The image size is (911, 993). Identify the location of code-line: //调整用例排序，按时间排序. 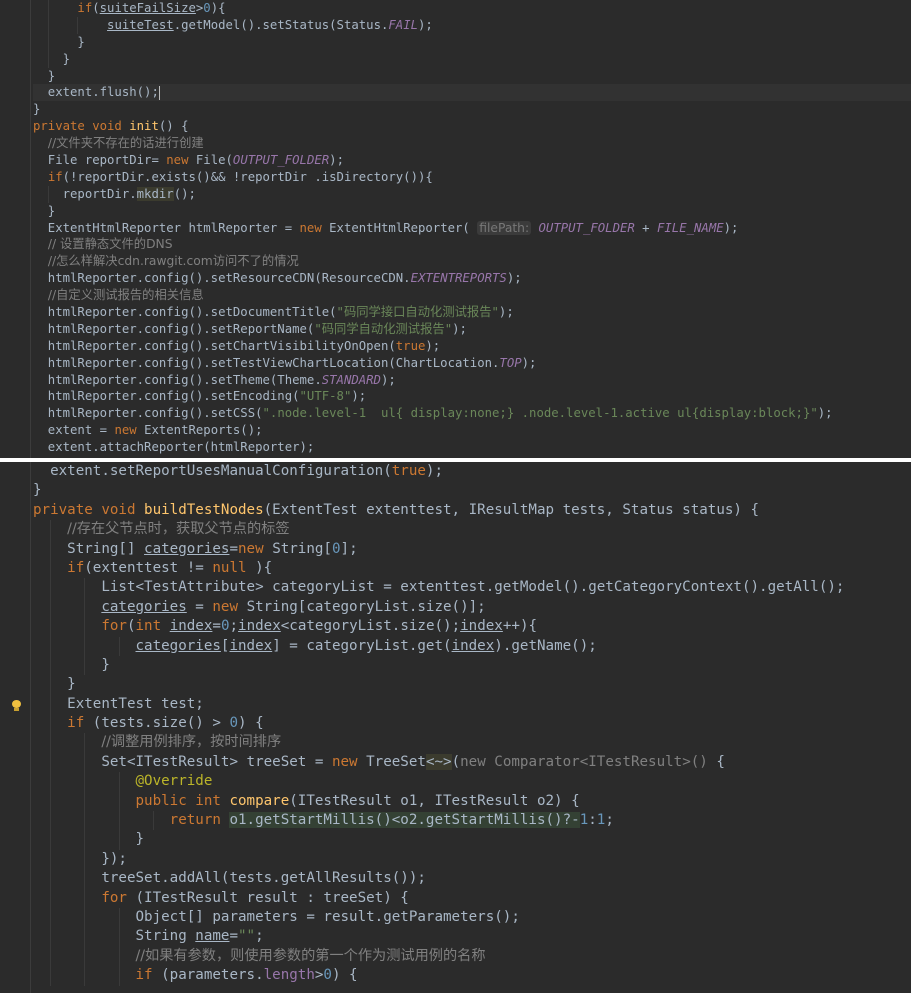
(472, 743).